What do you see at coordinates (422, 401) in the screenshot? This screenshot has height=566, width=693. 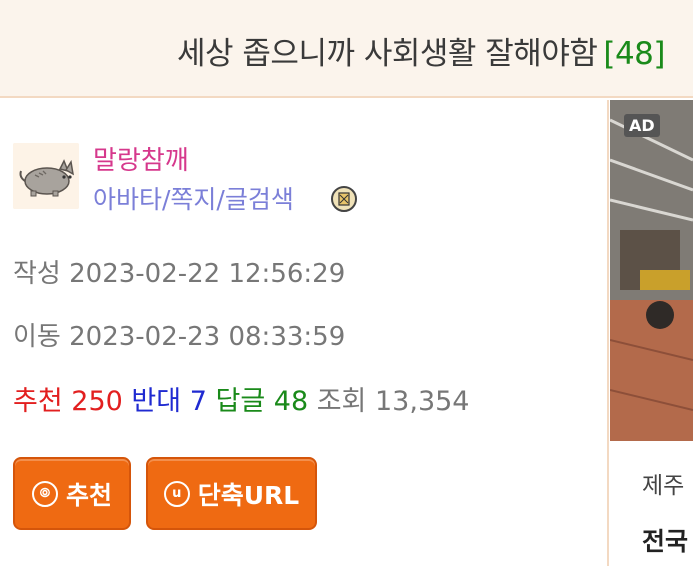 I see `views-value: 13,354` at bounding box center [422, 401].